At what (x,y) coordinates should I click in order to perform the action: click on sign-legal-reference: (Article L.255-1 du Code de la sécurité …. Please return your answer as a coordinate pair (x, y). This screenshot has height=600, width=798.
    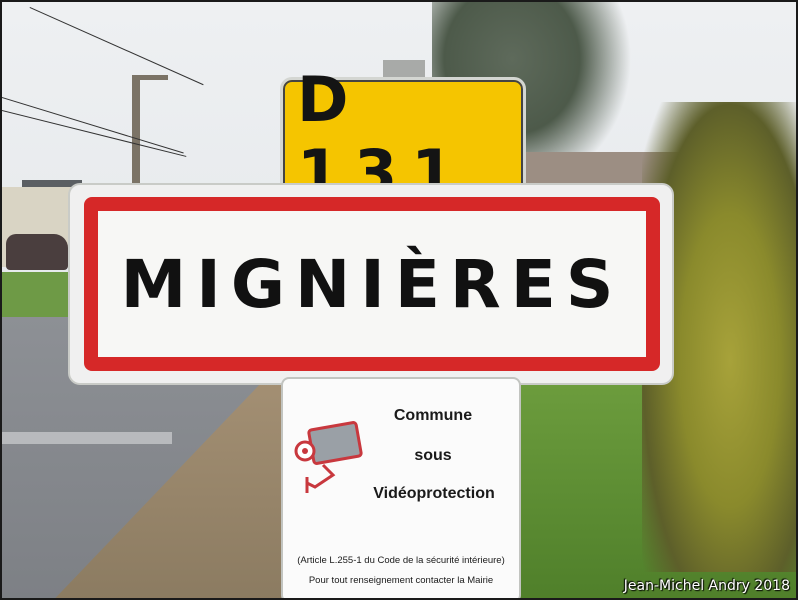
    Looking at the image, I should click on (401, 560).